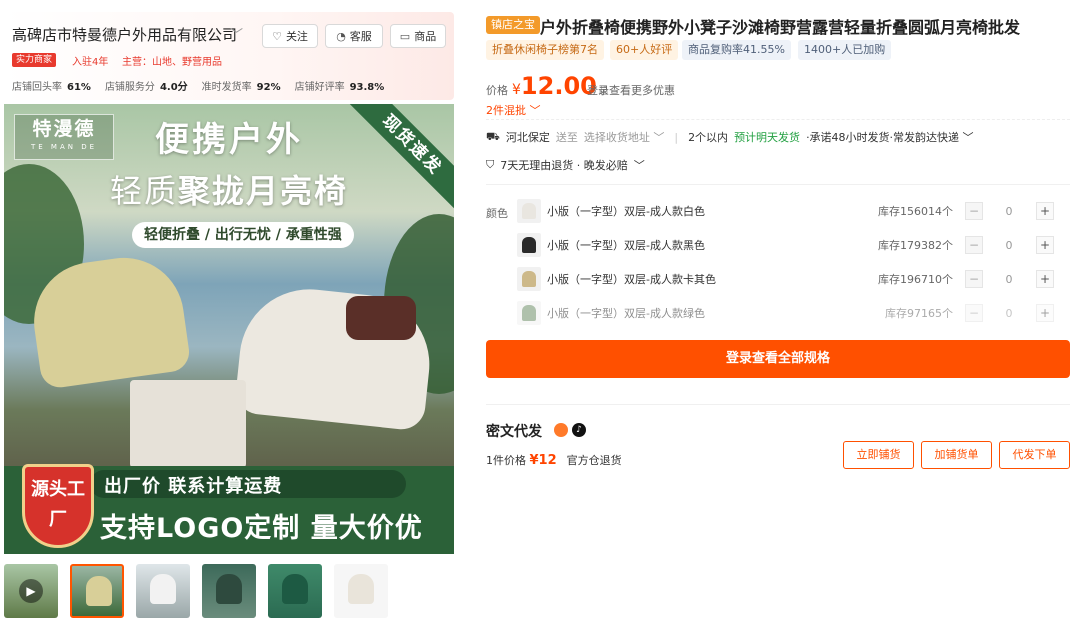 The height and width of the screenshot is (626, 1080). What do you see at coordinates (890, 137) in the screenshot?
I see `ship-promise: ·承诺48小时发货·常发韵达快递 ﹀` at bounding box center [890, 137].